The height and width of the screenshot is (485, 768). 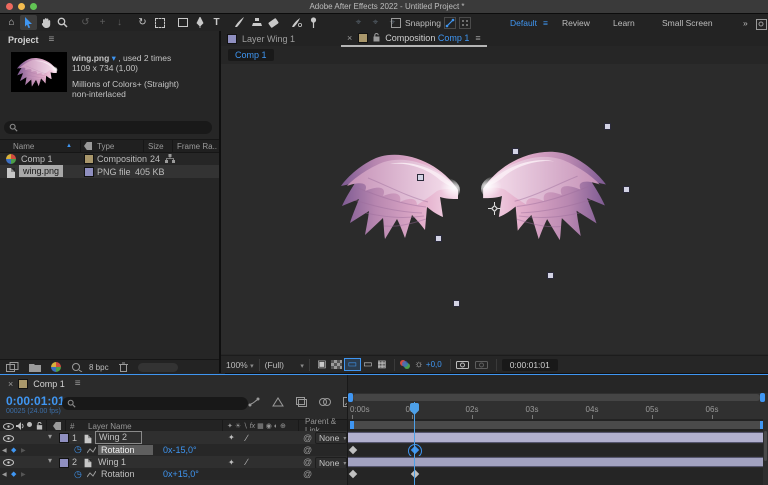 What do you see at coordinates (62, 22) in the screenshot?
I see `zoom-tool` at bounding box center [62, 22].